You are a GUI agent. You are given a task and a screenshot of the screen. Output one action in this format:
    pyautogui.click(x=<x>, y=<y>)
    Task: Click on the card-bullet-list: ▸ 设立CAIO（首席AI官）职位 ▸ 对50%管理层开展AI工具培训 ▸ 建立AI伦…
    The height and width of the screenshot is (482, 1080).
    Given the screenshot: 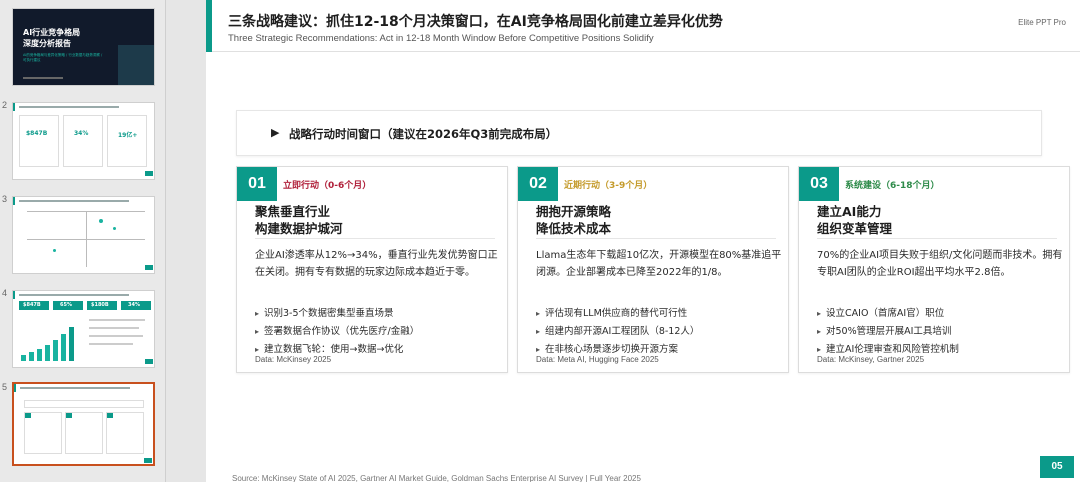 What is the action you would take?
    pyautogui.click(x=942, y=332)
    